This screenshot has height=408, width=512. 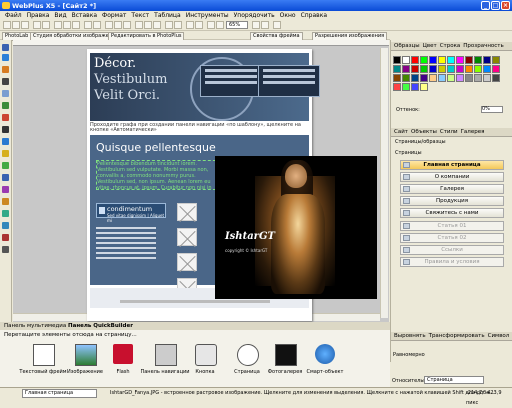 What do you see at coordinates (190, 25) in the screenshot?
I see `spell-icon` at bounding box center [190, 25].